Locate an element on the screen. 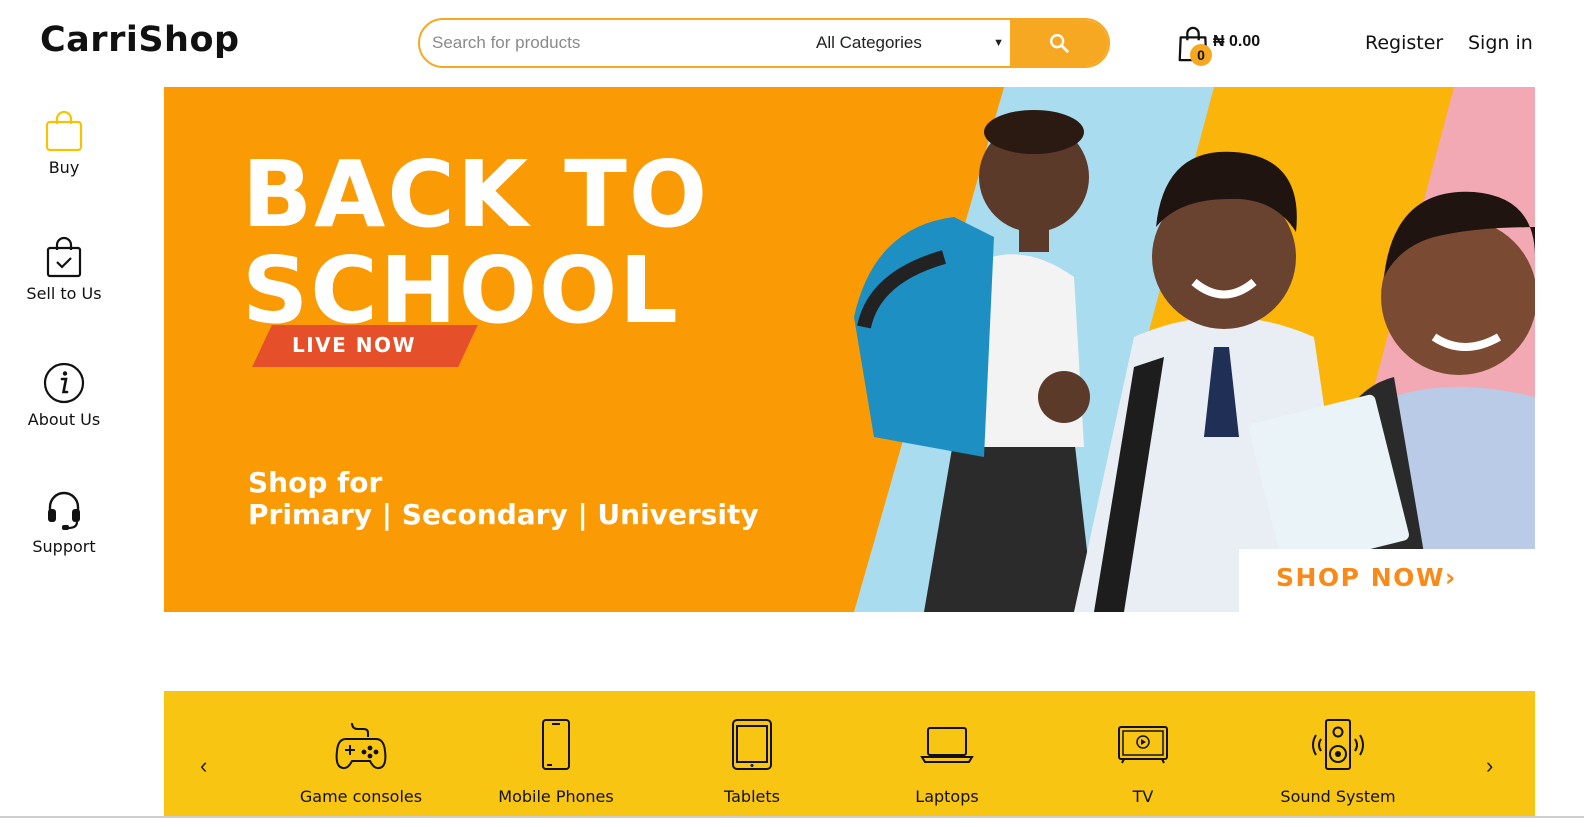 This screenshot has height=827, width=1584. banner-levels: Primary | Secondary | University is located at coordinates (503, 514).